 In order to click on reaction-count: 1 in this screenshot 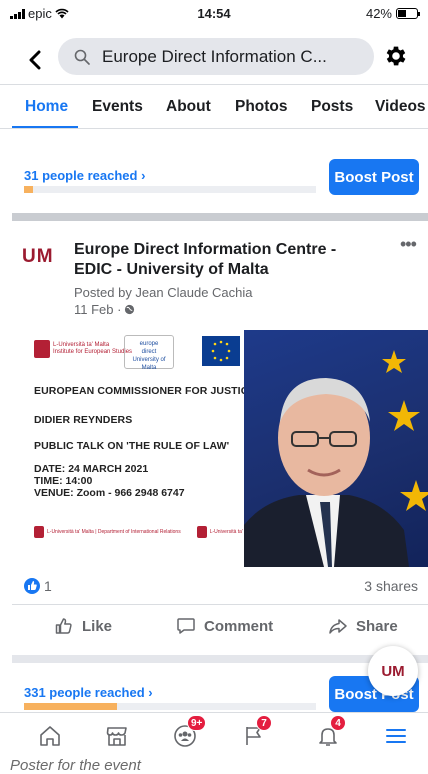, I will do `click(48, 586)`.